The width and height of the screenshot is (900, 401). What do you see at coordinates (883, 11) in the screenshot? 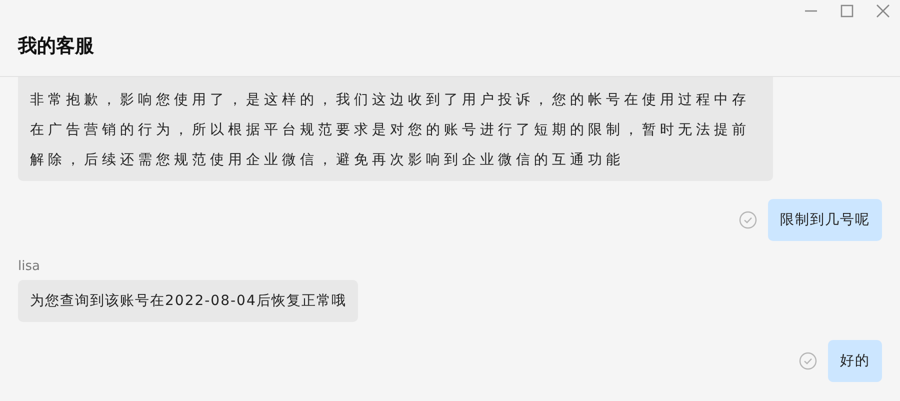
I see `close-icon` at bounding box center [883, 11].